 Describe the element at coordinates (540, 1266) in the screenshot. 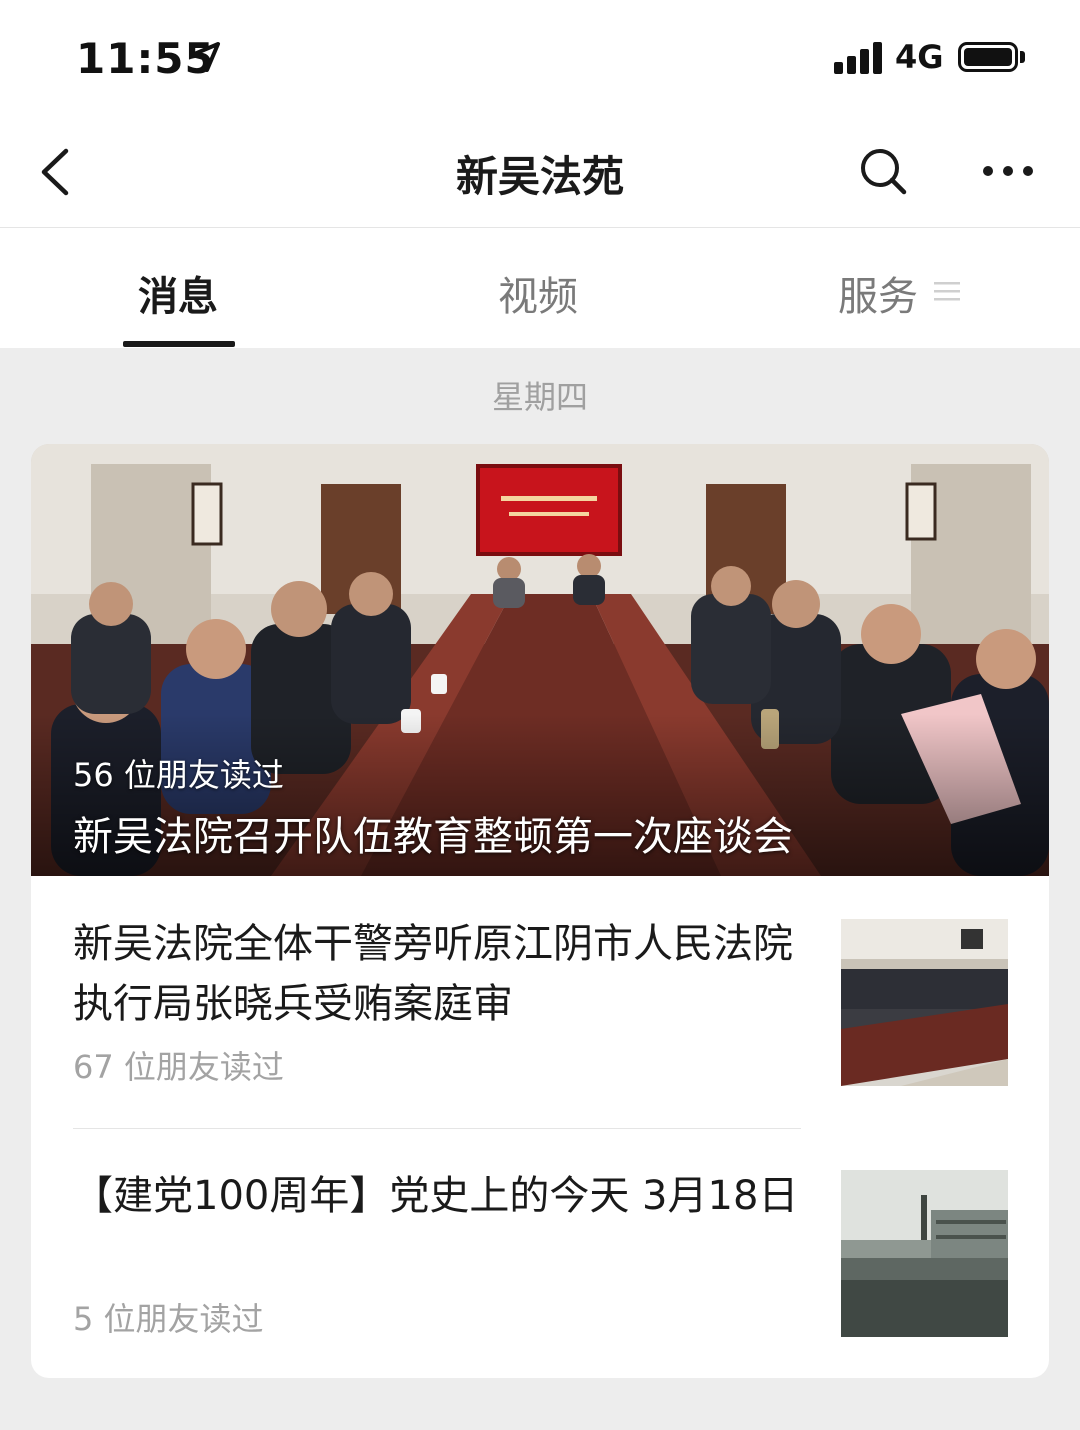

I see `article-item: 【建党100周年】党史上的今天 3月18日 5 位朋友读过` at that location.